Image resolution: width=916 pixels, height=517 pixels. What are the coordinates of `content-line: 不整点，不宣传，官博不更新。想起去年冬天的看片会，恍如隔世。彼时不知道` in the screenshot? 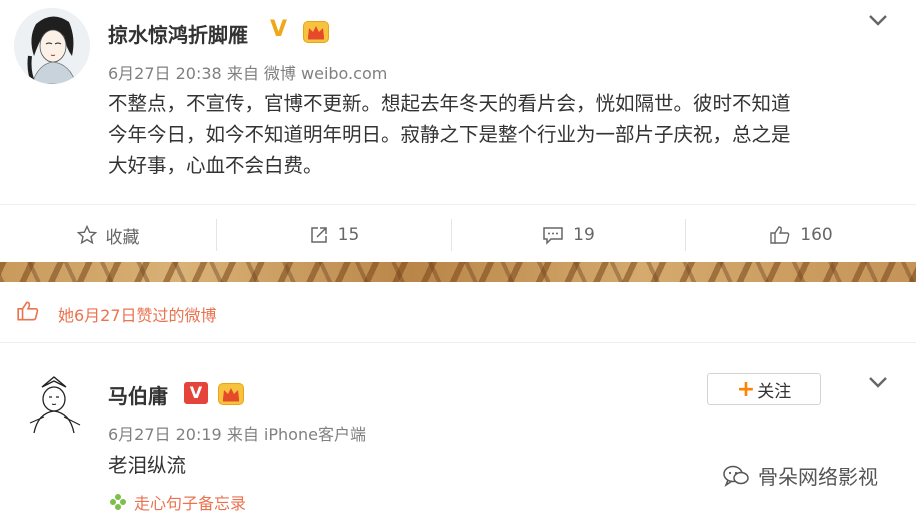 It's located at (449, 103).